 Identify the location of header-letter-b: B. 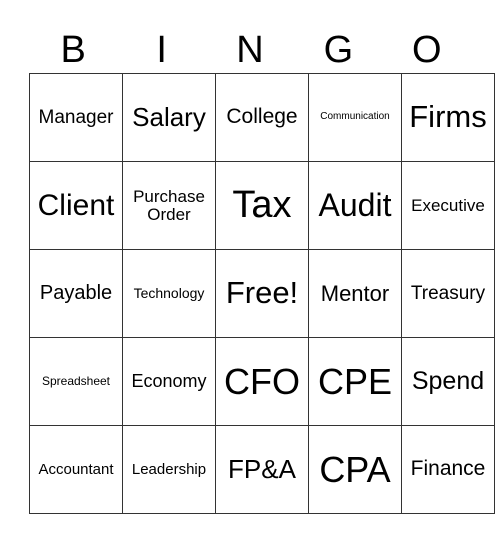
(73, 50).